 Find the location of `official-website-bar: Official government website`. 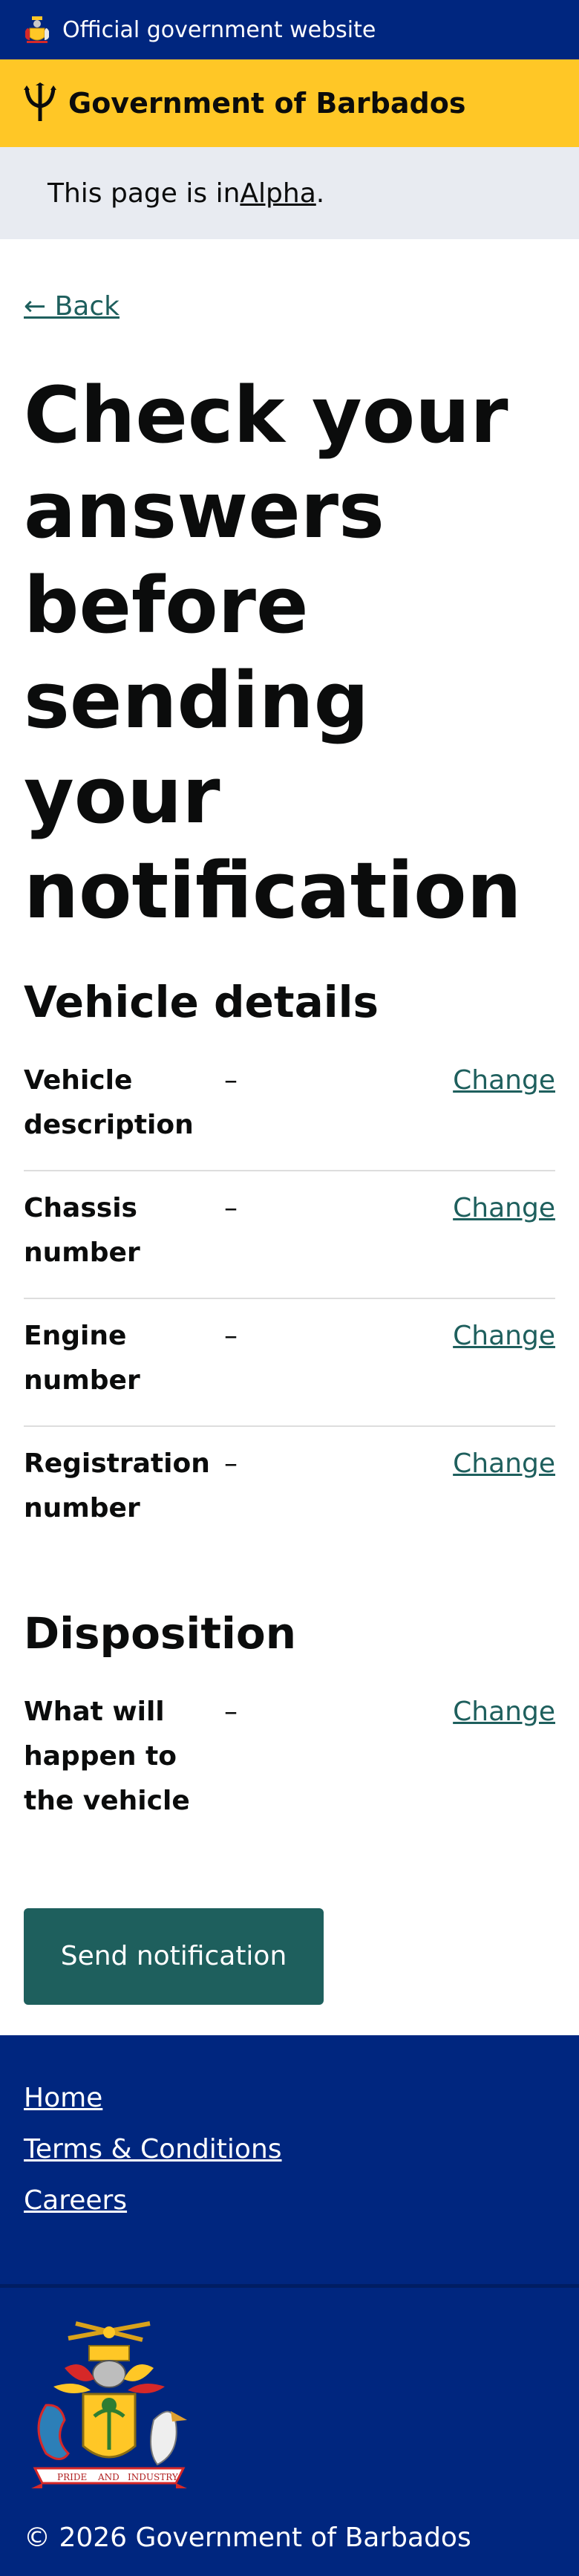

official-website-bar: Official government website is located at coordinates (289, 30).